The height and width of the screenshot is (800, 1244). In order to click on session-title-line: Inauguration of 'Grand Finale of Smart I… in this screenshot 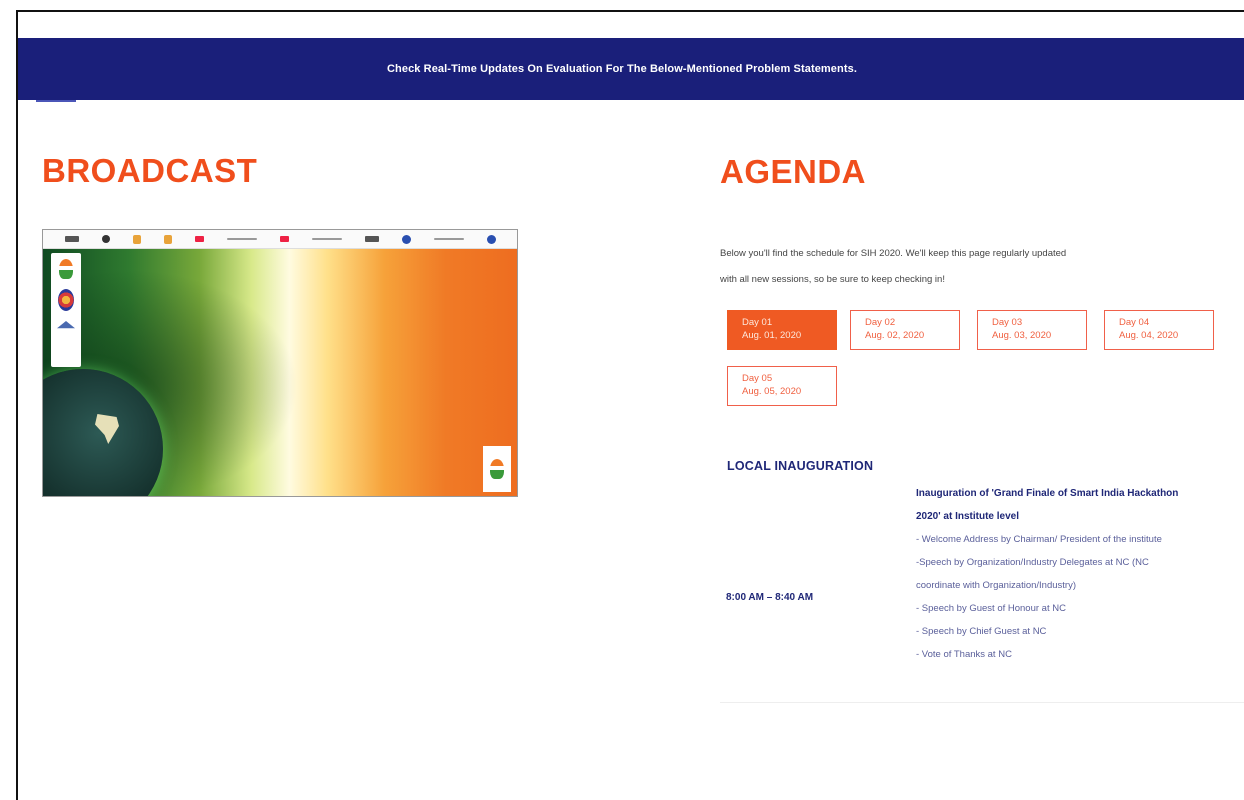, I will do `click(1047, 493)`.